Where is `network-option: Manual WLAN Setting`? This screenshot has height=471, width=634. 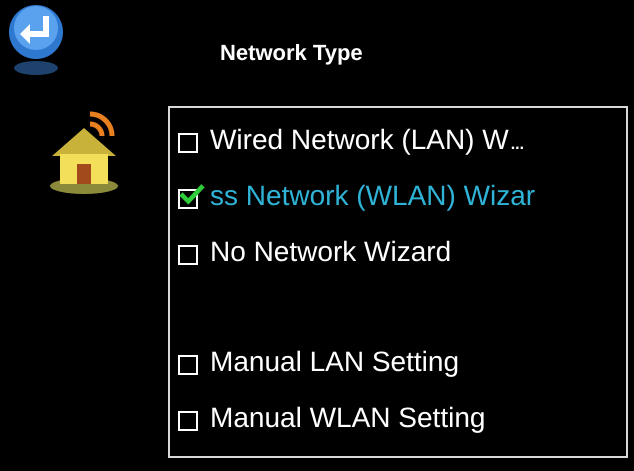
network-option: Manual WLAN Setting is located at coordinates (402, 418).